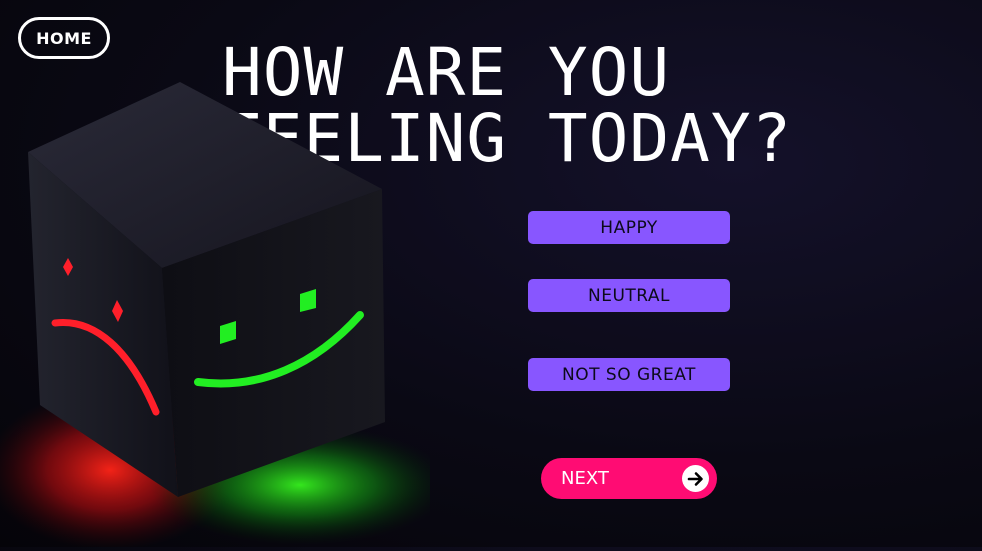 Image resolution: width=982 pixels, height=551 pixels. What do you see at coordinates (629, 295) in the screenshot?
I see `option-neutral-button: NEUTRAL` at bounding box center [629, 295].